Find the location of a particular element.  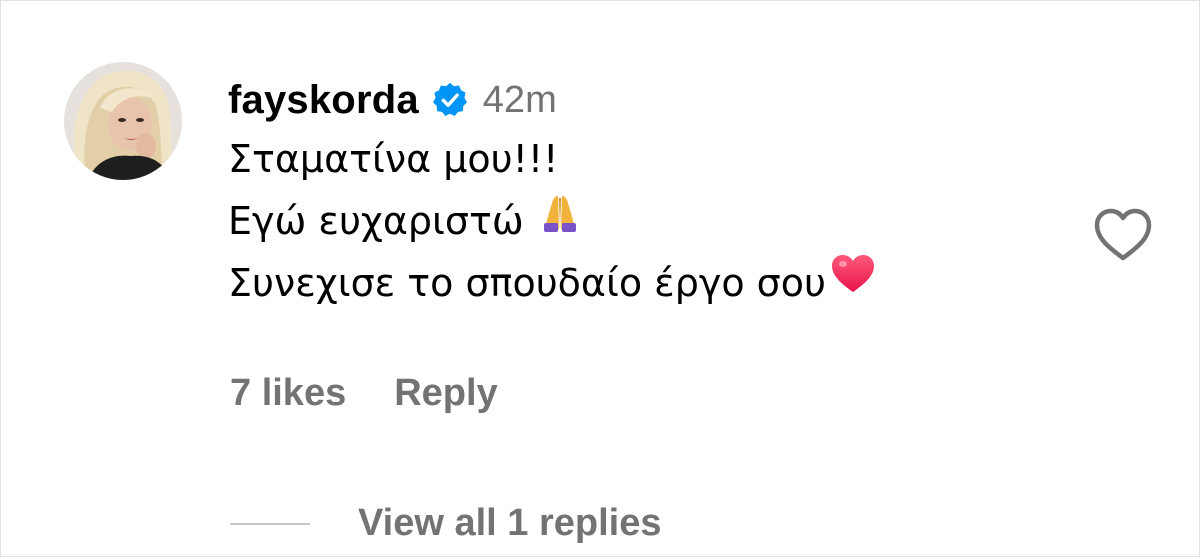

comment-text-line: Συνεχισε το σπουδαίο έργο σου is located at coordinates (643, 283).